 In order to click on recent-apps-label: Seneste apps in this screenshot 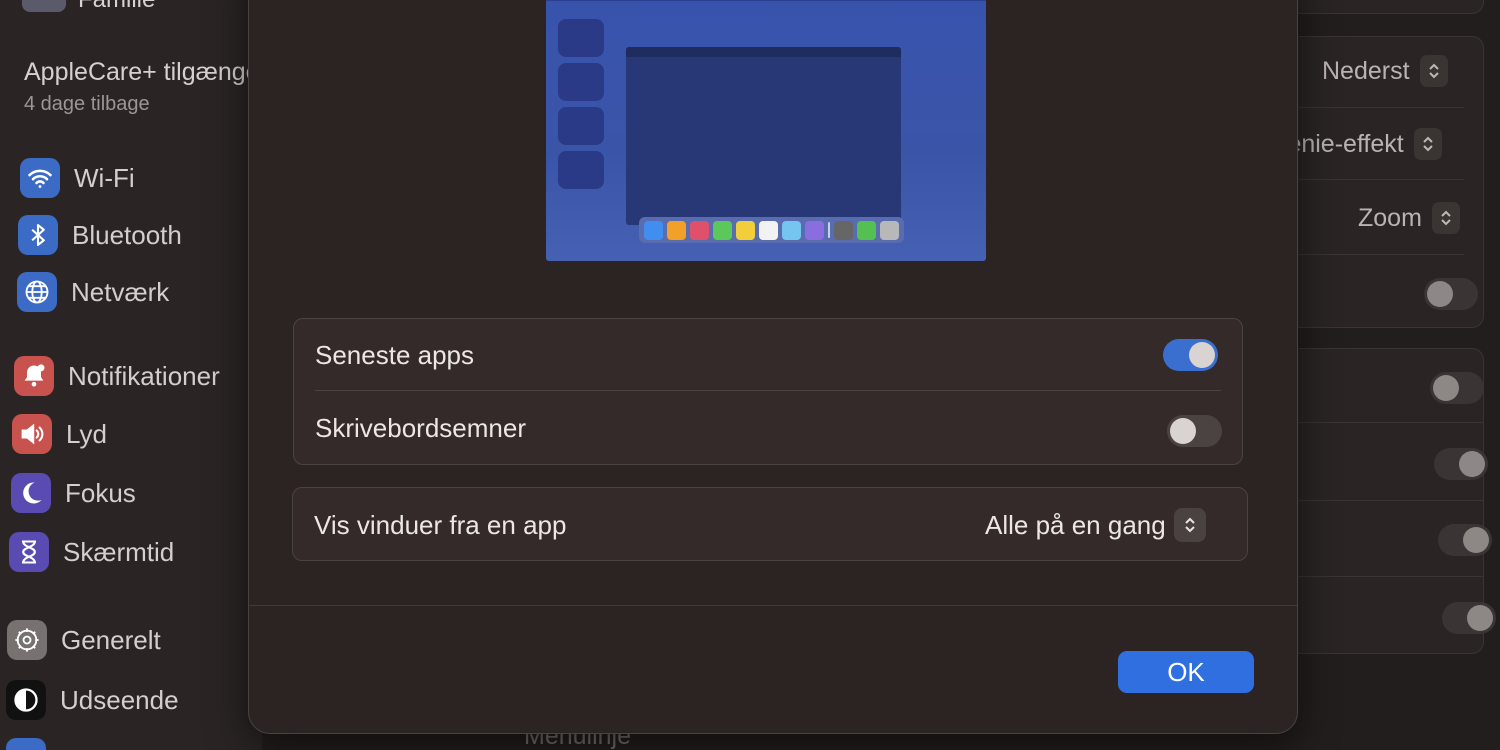, I will do `click(395, 354)`.